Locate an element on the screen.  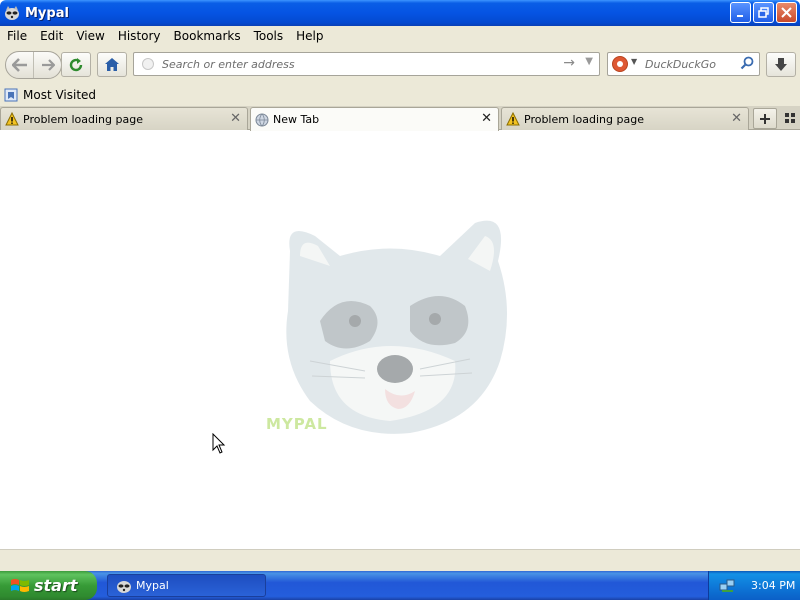
home-button is located at coordinates (112, 64).